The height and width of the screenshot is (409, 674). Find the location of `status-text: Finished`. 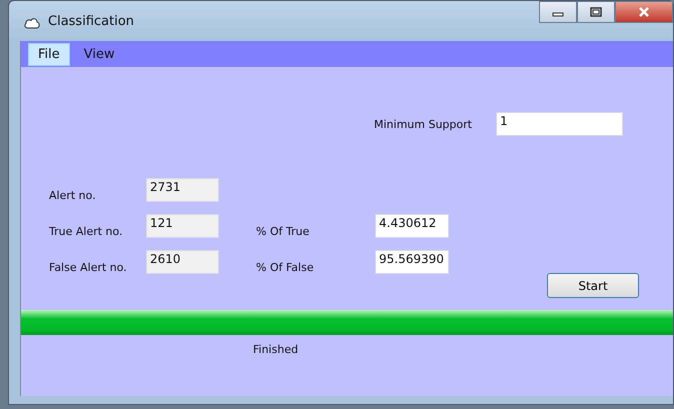

status-text: Finished is located at coordinates (276, 349).